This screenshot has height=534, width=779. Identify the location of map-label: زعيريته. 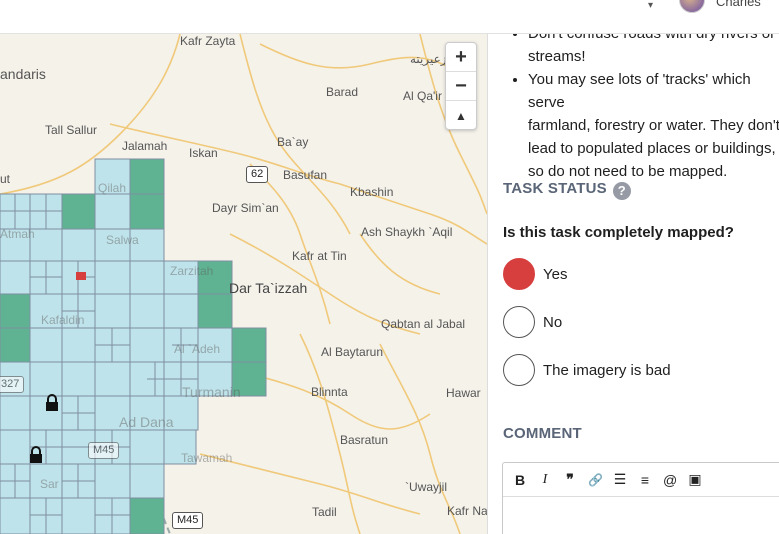
(428, 59).